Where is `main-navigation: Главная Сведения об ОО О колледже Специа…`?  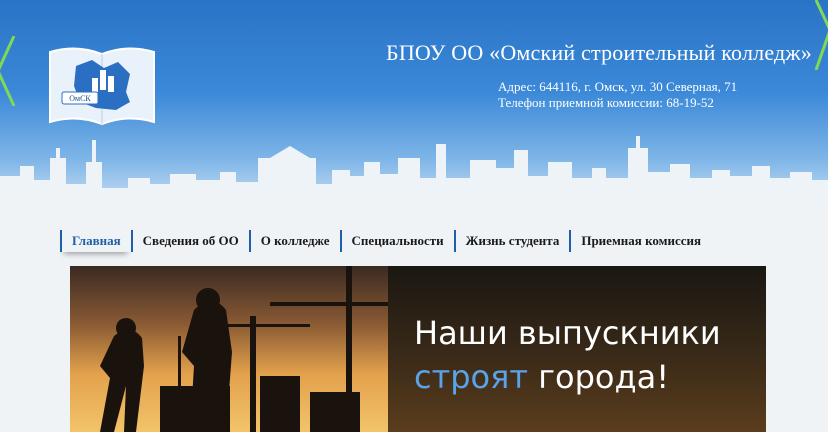 main-navigation: Главная Сведения об ОО О колледже Специа… is located at coordinates (385, 241).